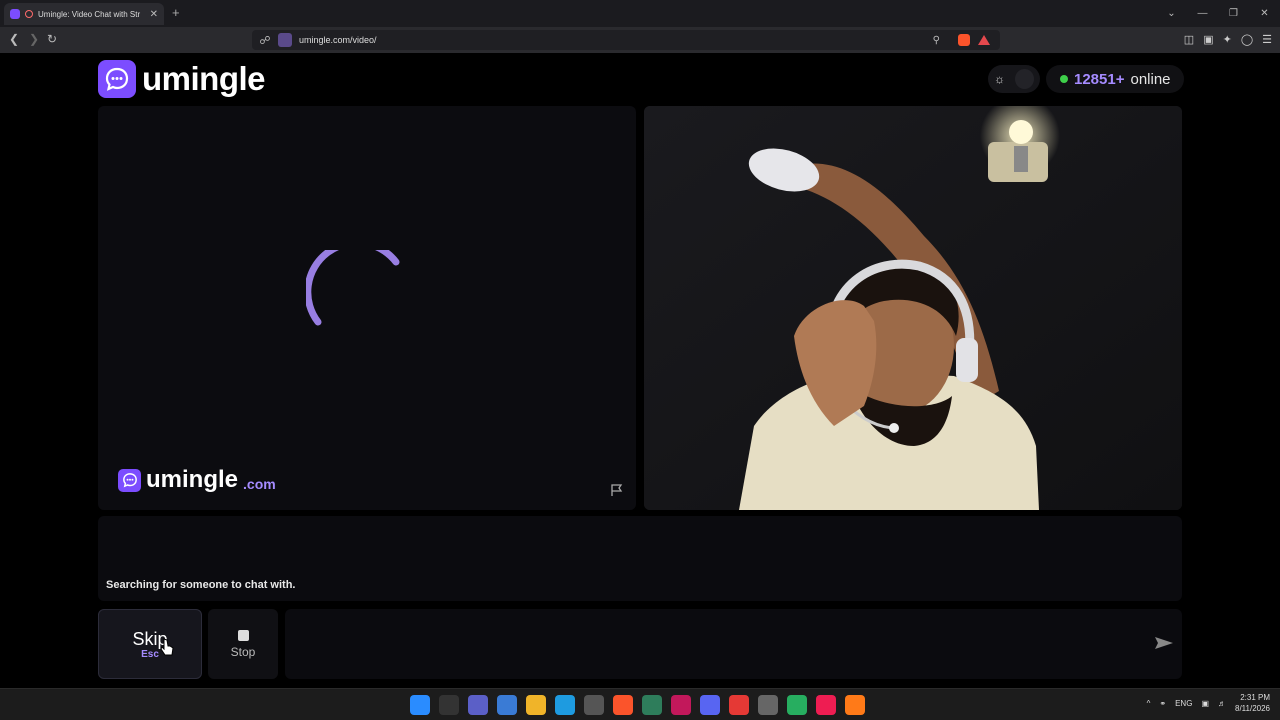 This screenshot has width=1280, height=720. Describe the element at coordinates (964, 40) in the screenshot. I see `brave-shields-icon` at that location.